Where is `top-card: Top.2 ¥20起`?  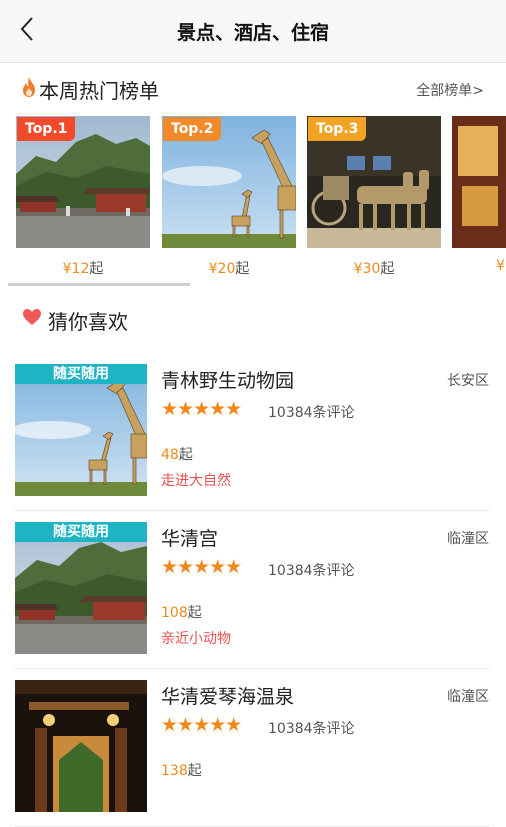 top-card: Top.2 ¥20起 is located at coordinates (229, 200).